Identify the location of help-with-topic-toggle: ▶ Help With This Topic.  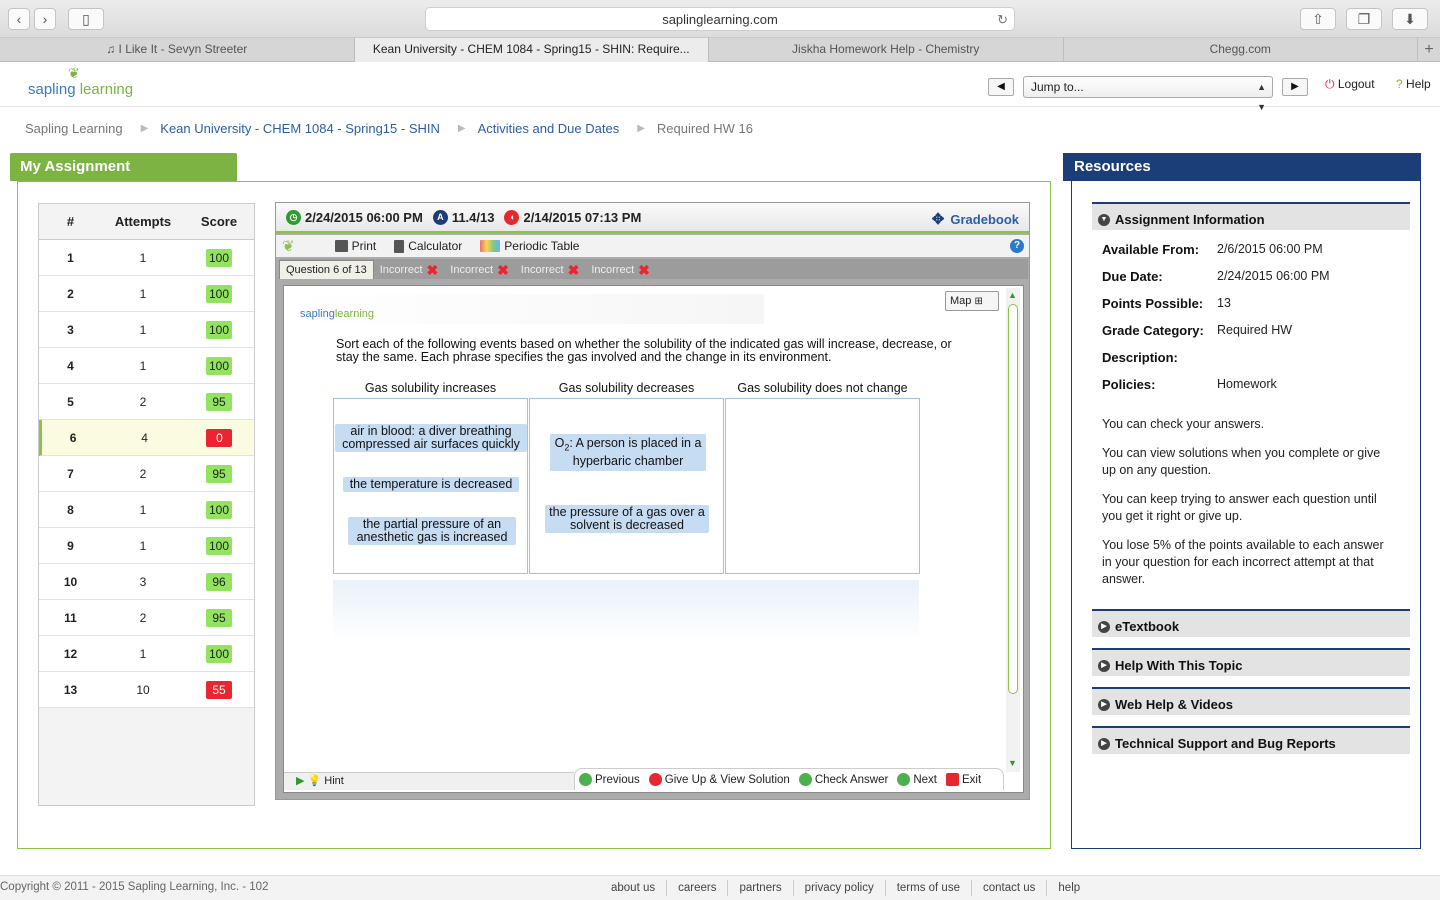
(1251, 662).